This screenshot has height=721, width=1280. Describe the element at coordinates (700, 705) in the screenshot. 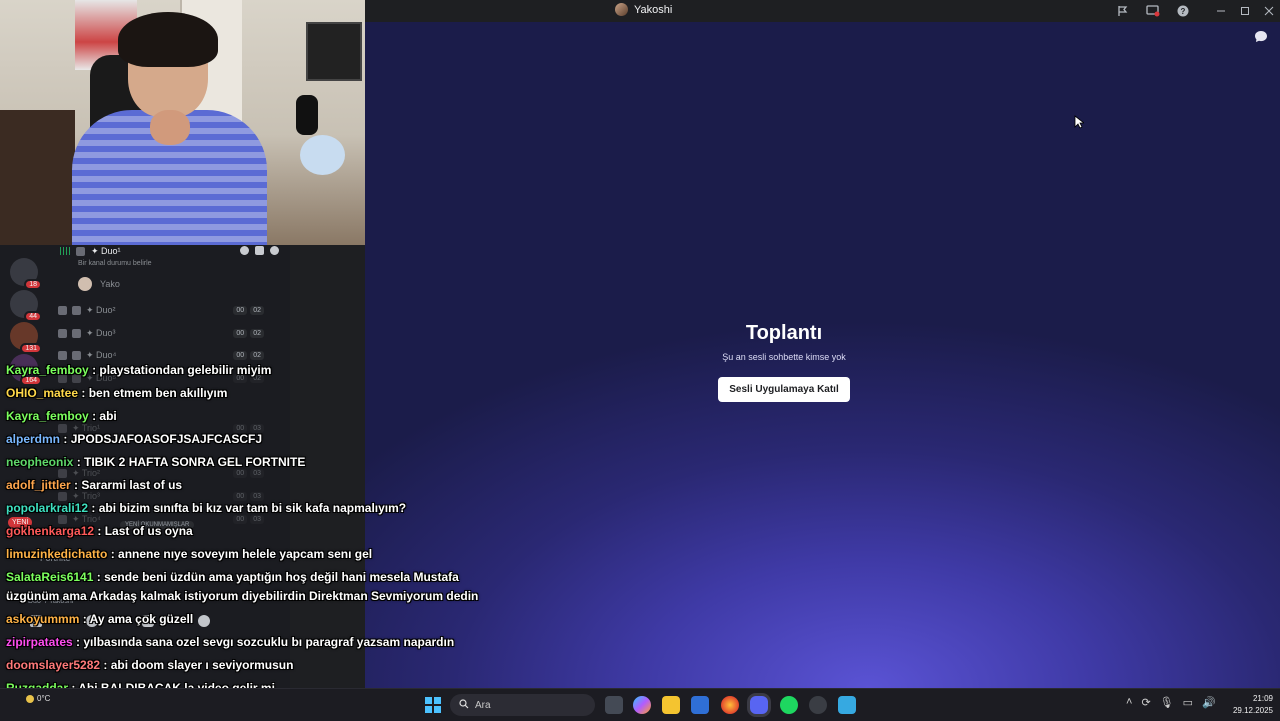

I see `store-icon` at that location.